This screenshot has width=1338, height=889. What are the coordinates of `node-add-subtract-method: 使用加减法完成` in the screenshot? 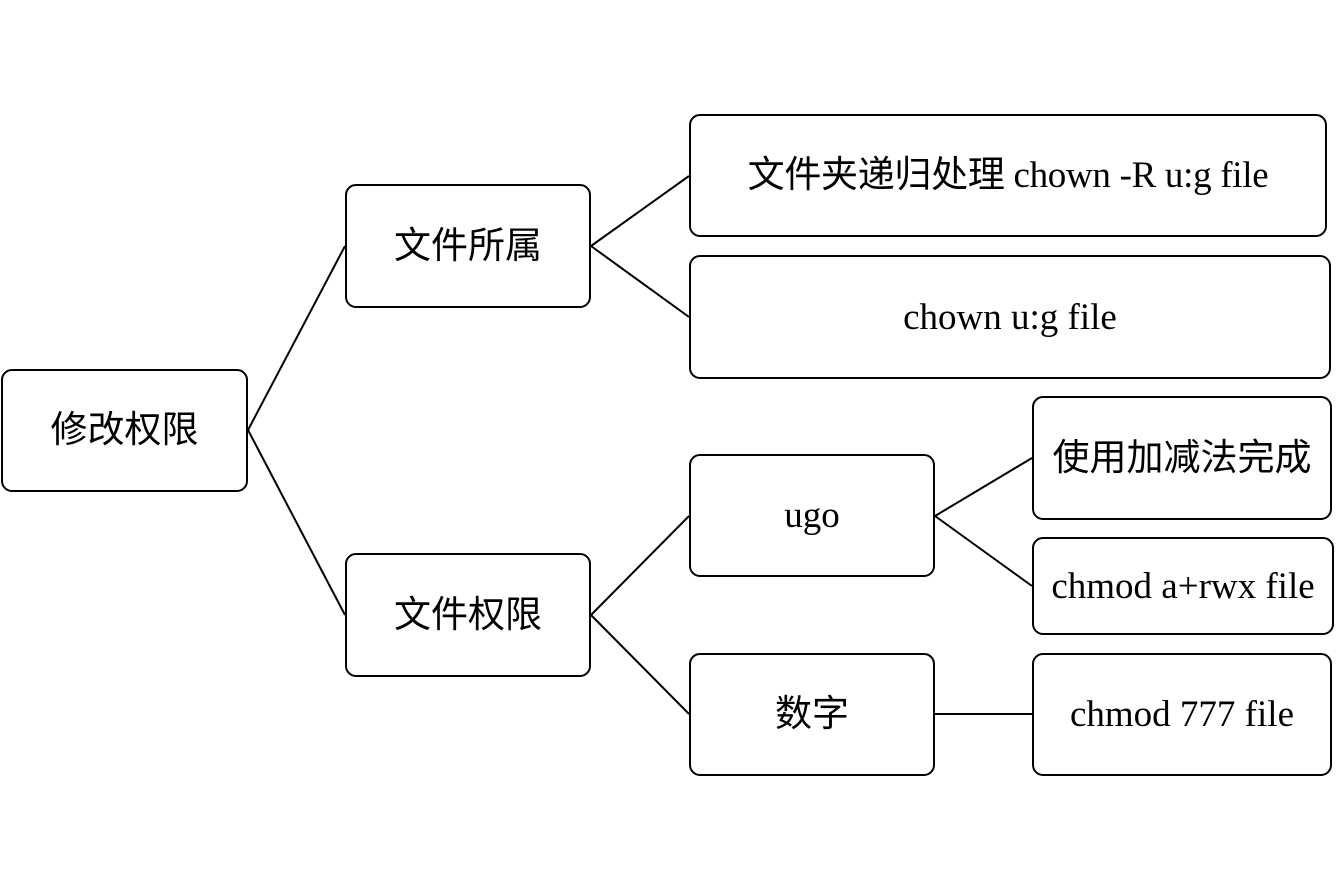 It's located at (1182, 458).